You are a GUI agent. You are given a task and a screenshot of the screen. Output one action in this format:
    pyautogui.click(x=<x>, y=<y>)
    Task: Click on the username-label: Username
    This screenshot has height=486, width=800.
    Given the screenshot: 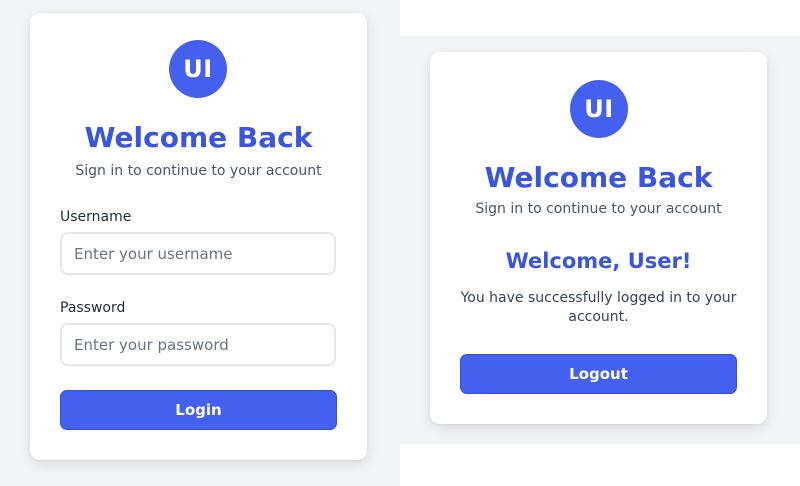 What is the action you would take?
    pyautogui.click(x=96, y=217)
    